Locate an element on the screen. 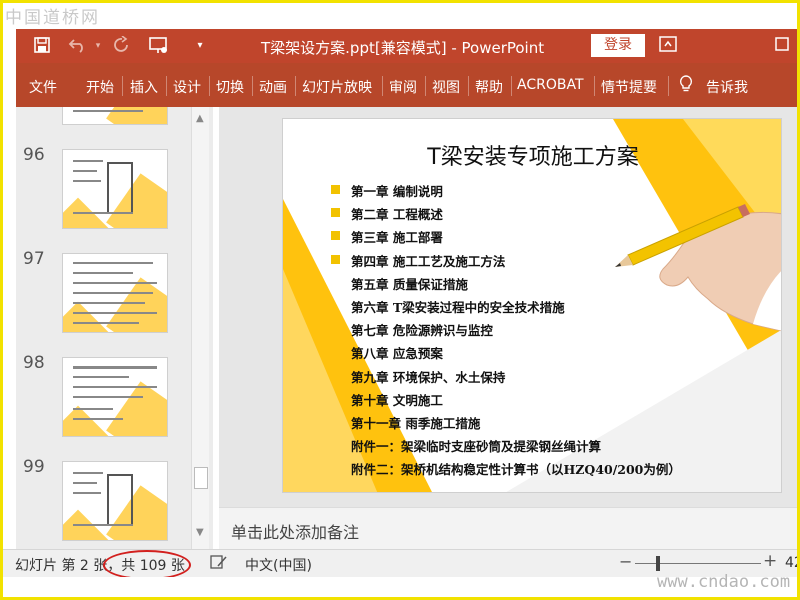  watermark-top: 中国道桥网 is located at coordinates (52, 18).